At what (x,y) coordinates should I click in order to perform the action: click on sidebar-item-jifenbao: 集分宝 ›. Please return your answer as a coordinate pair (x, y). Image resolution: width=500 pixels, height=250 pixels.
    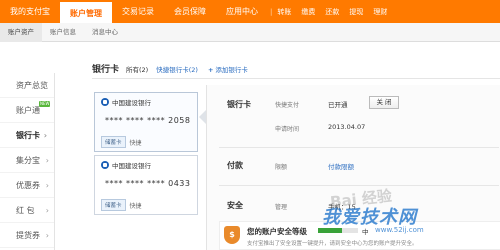
    Looking at the image, I should click on (27, 160).